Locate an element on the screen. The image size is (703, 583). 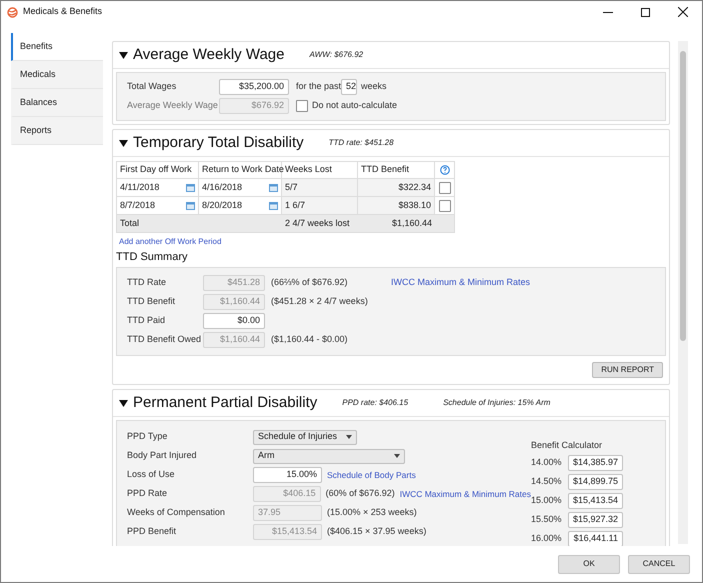
sidebar-tab: Medicals is located at coordinates (57, 75).